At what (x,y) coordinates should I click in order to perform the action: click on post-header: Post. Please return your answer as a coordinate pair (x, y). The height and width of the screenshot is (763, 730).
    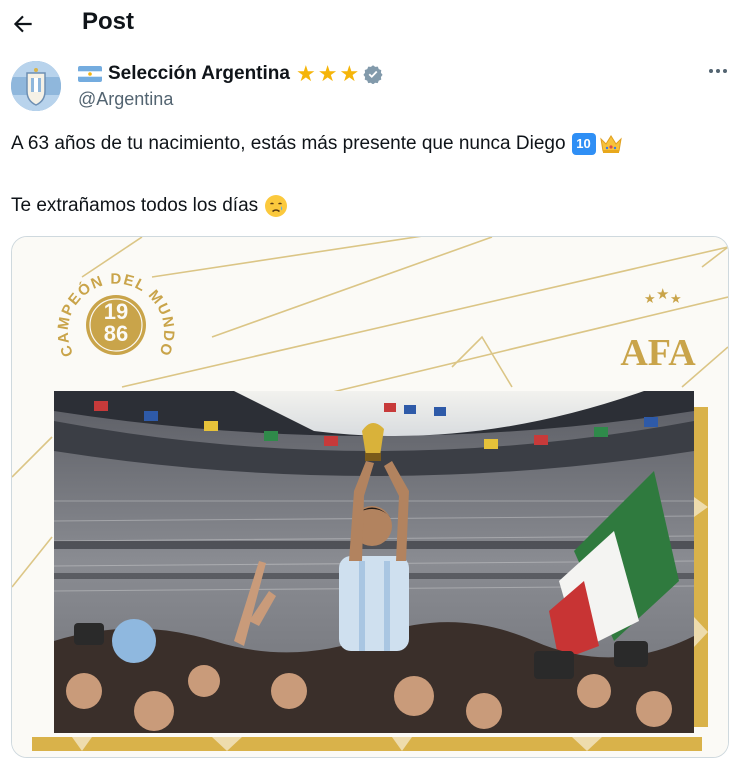
    Looking at the image, I should click on (365, 25).